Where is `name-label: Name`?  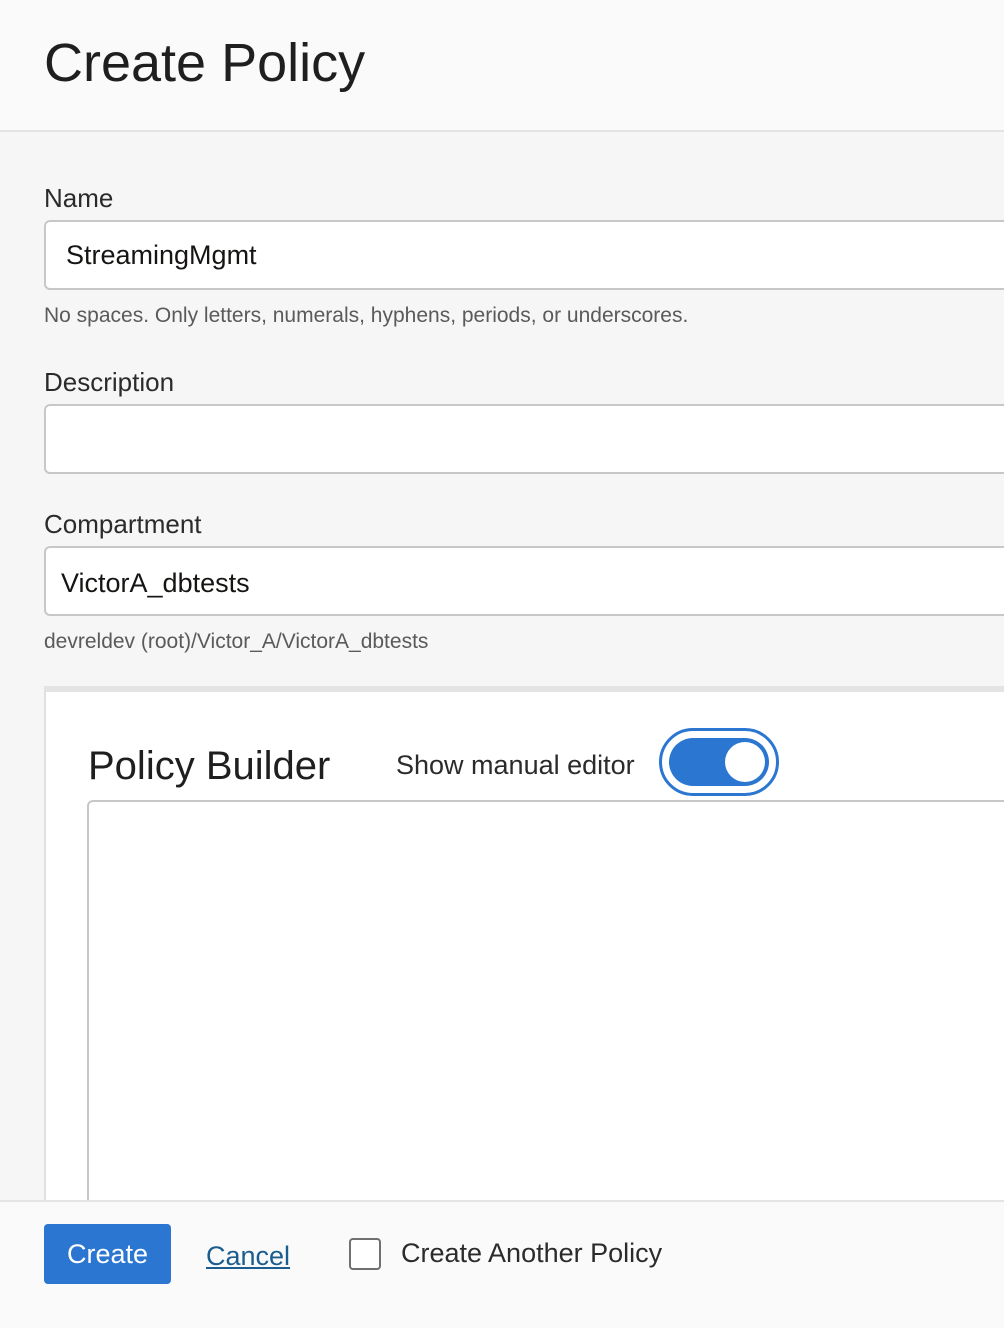
name-label: Name is located at coordinates (79, 198).